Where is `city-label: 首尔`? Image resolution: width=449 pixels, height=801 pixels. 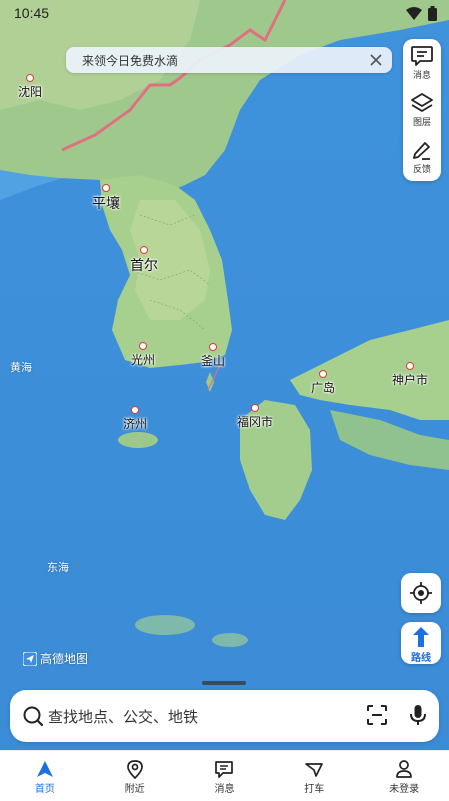
city-label: 首尔 is located at coordinates (144, 266).